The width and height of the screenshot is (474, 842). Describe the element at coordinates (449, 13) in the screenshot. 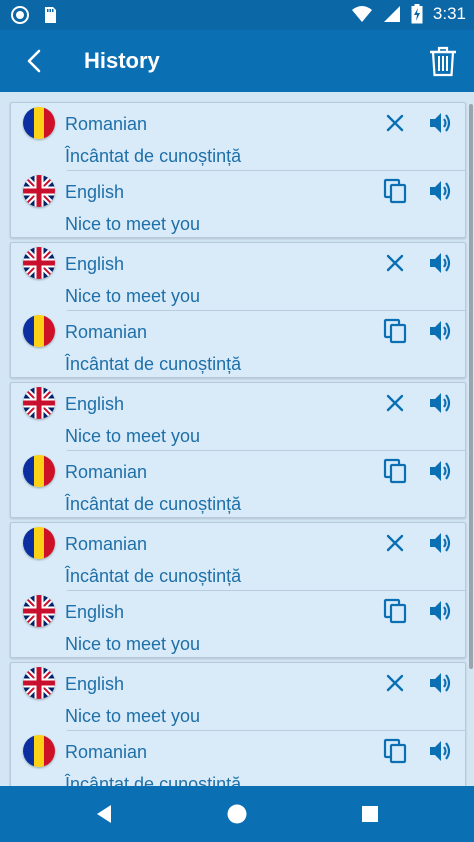

I see `clock: 3:31` at that location.